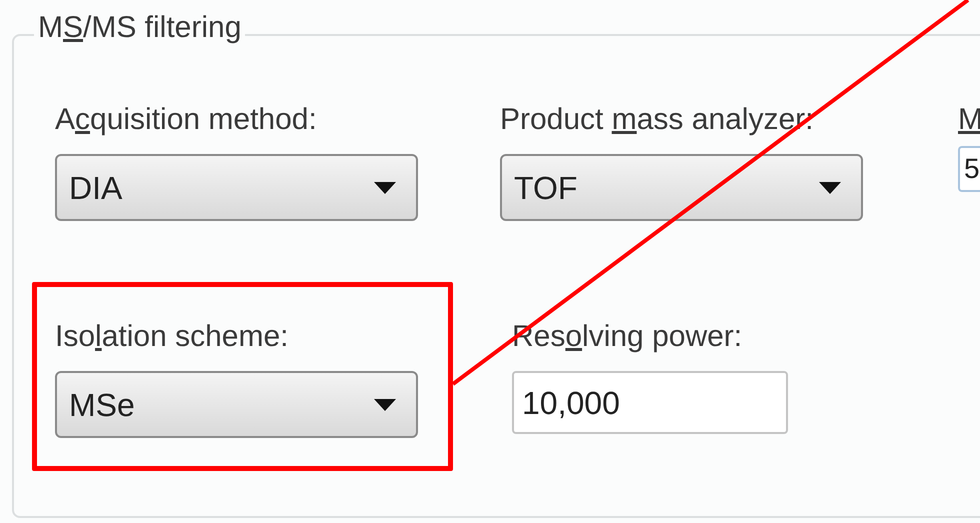 The height and width of the screenshot is (523, 980). I want to click on dropdown: MSe, so click(236, 404).